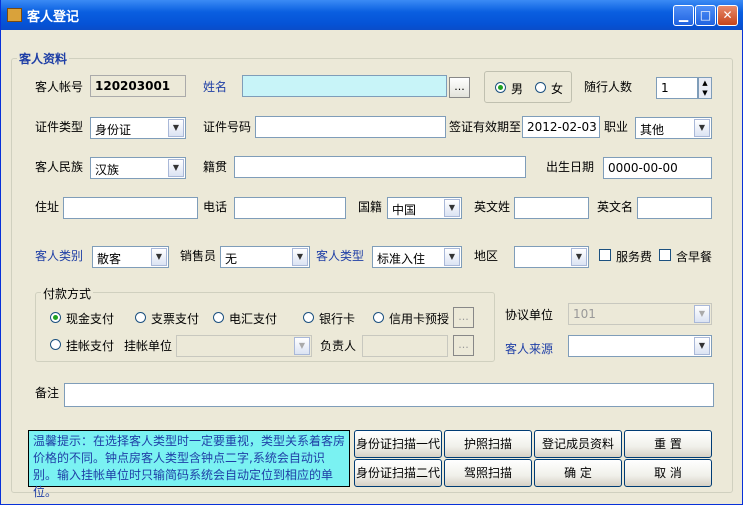 This screenshot has height=505, width=743. I want to click on idtype-select: 身份证 ▼, so click(138, 128).